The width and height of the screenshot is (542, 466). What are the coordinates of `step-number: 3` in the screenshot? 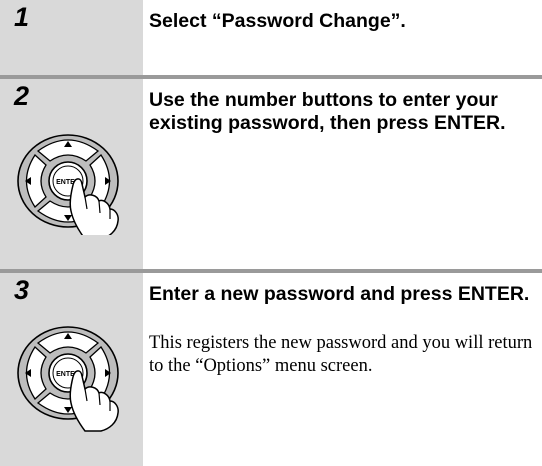 It's located at (22, 290).